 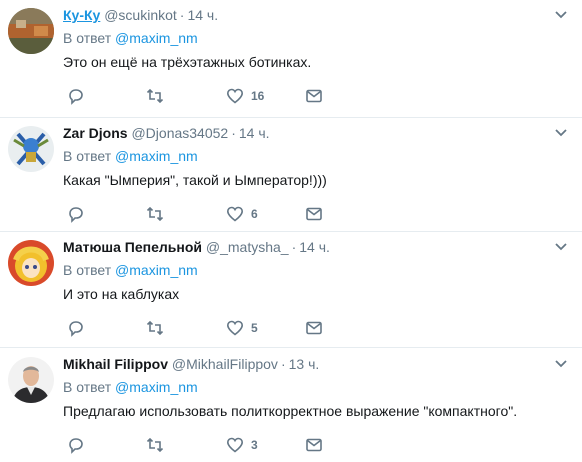 What do you see at coordinates (81, 15) in the screenshot?
I see `display-name: Ку-Ку` at bounding box center [81, 15].